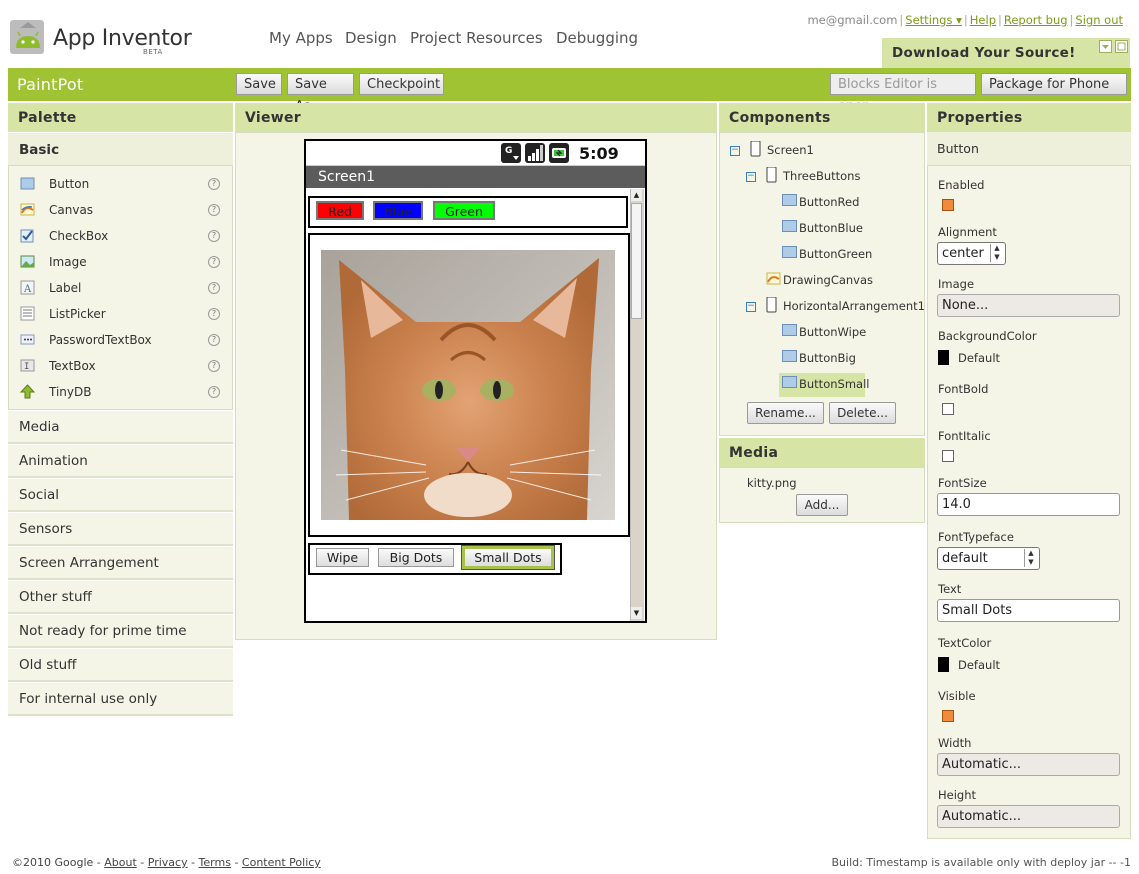  What do you see at coordinates (1054, 93) in the screenshot?
I see `package-for-phone-button: Package for Phone ▾` at bounding box center [1054, 93].